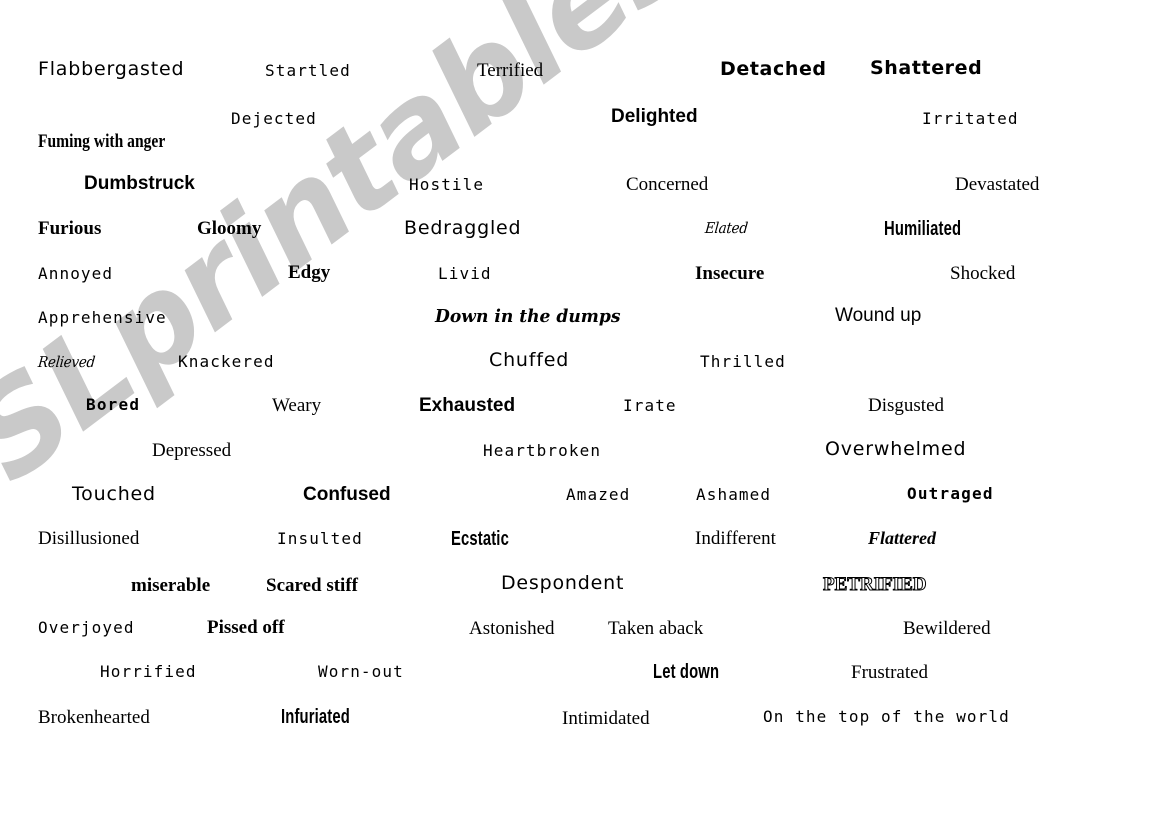  What do you see at coordinates (463, 228) in the screenshot?
I see `vocabulary-word: Bedraggled` at bounding box center [463, 228].